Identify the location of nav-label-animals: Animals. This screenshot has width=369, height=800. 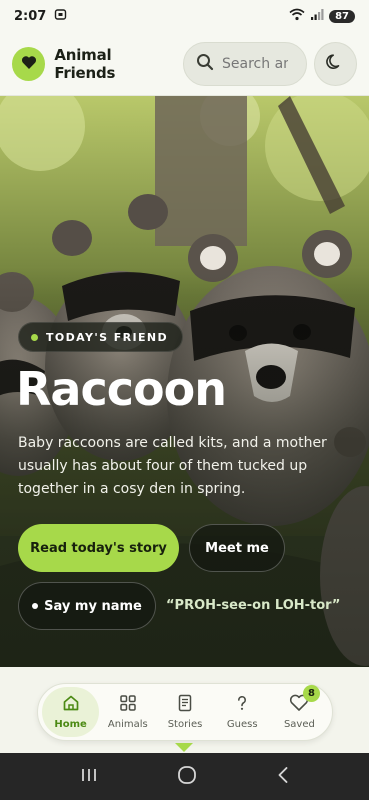
(127, 724).